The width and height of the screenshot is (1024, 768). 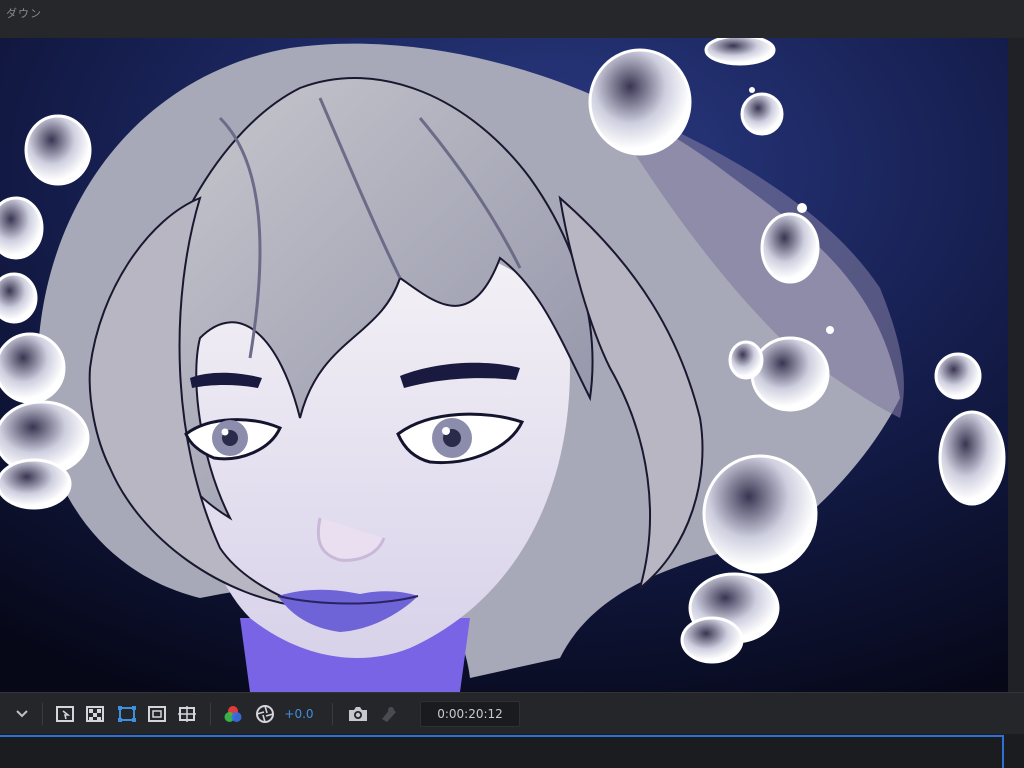 I want to click on snapshot-icon, so click(x=358, y=714).